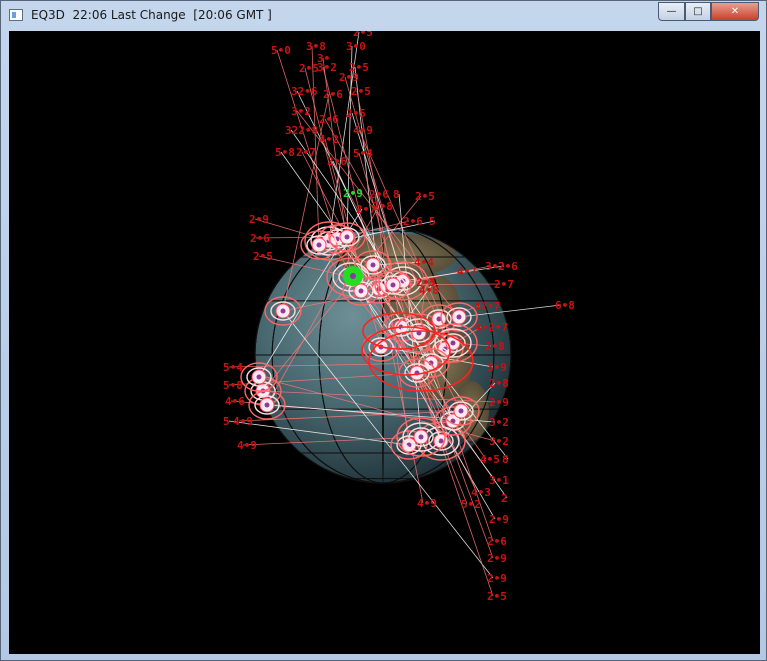  Describe the element at coordinates (329, 139) in the screenshot. I see `magnitude-label: 4•2` at that location.